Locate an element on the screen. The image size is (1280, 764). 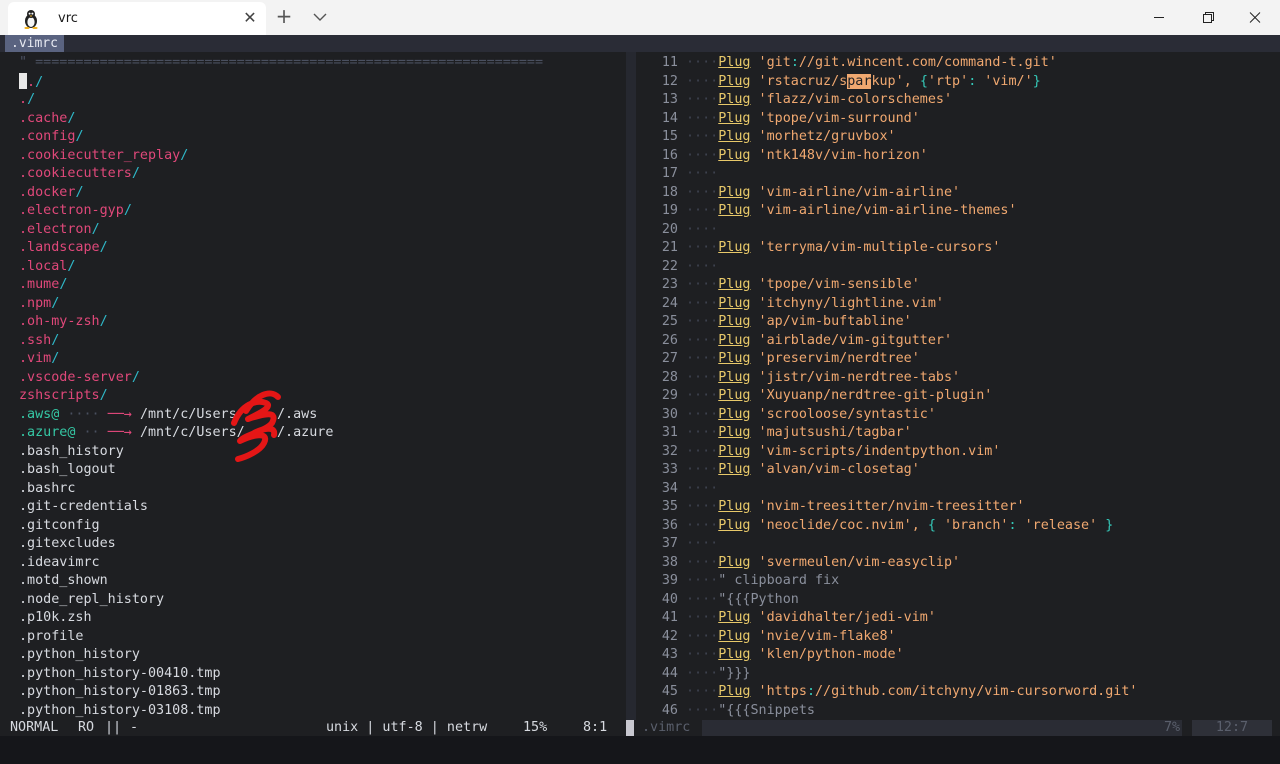
file-entry: .bashrc is located at coordinates (47, 489).